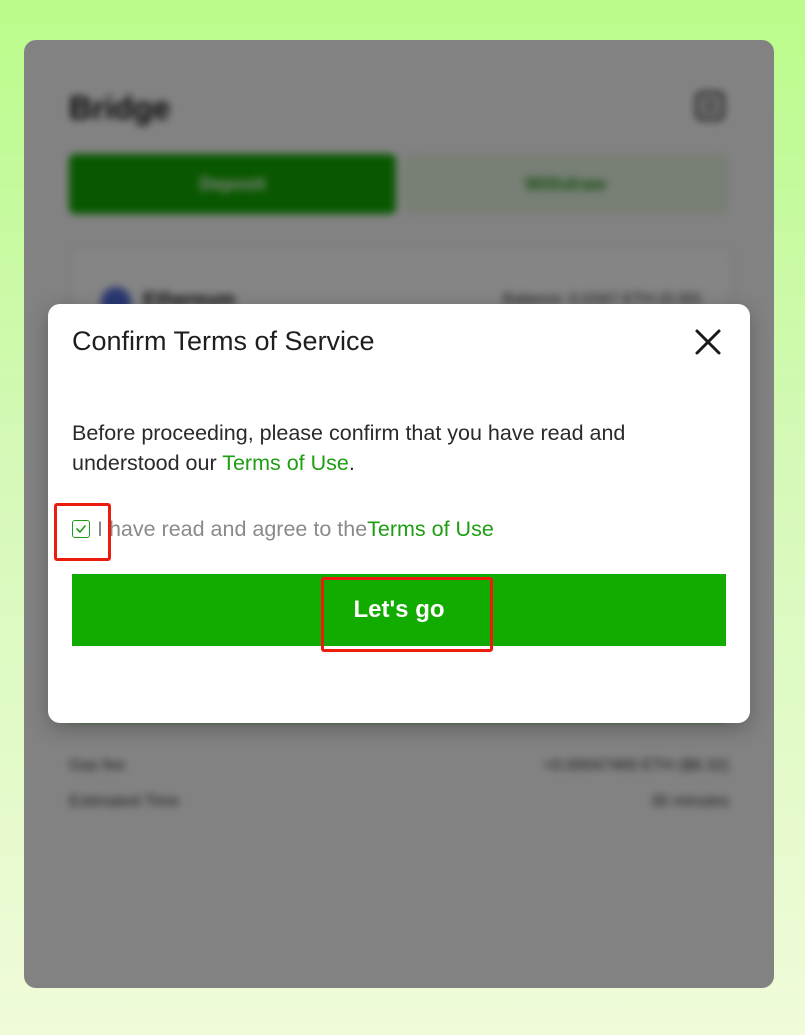 The width and height of the screenshot is (805, 1035). I want to click on terms-of-use-link: Terms of Use, so click(285, 463).